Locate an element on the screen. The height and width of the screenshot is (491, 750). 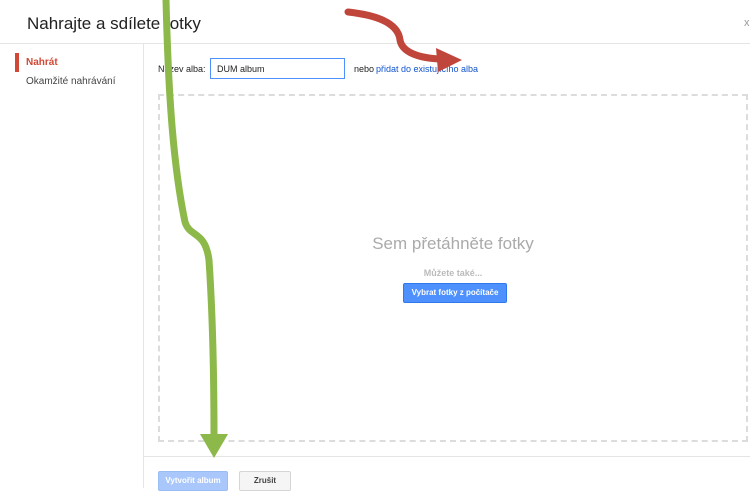
album-name-input is located at coordinates (277, 68).